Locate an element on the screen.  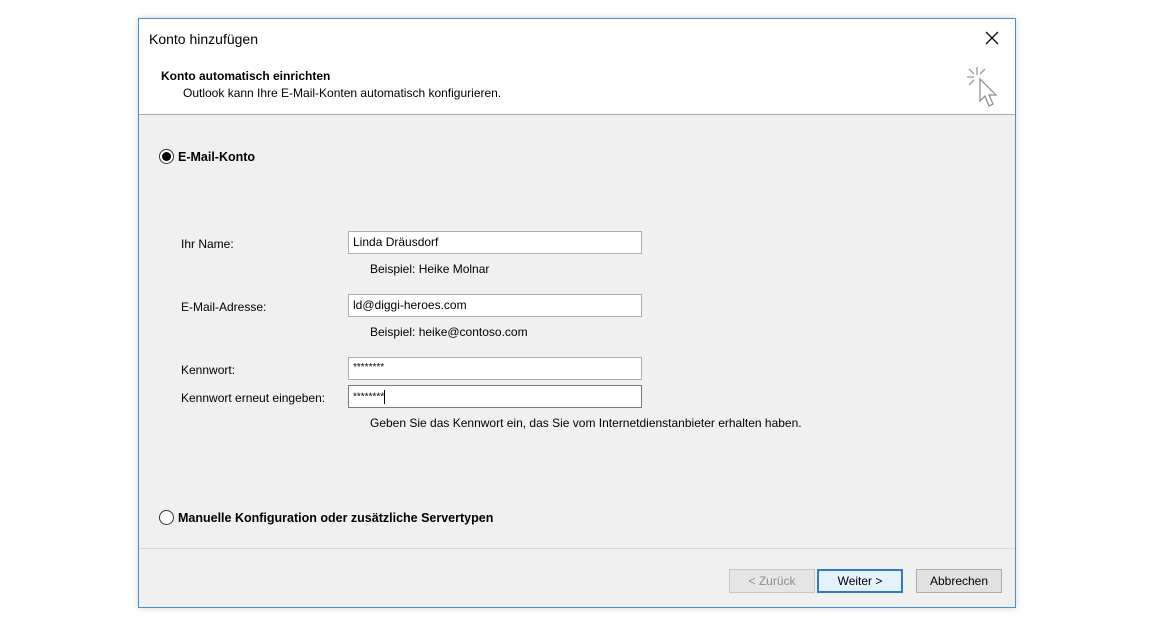
password-repeat-input: ******** is located at coordinates (495, 396).